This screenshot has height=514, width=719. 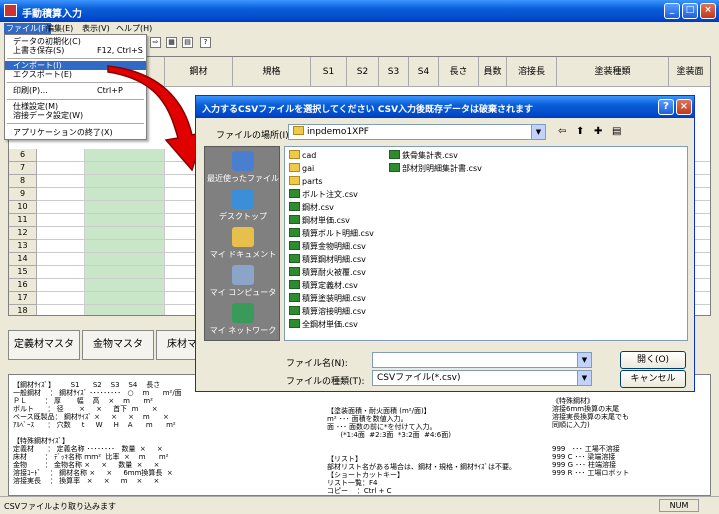 I want to click on print-tool-icon: ▤, so click(x=187, y=42).